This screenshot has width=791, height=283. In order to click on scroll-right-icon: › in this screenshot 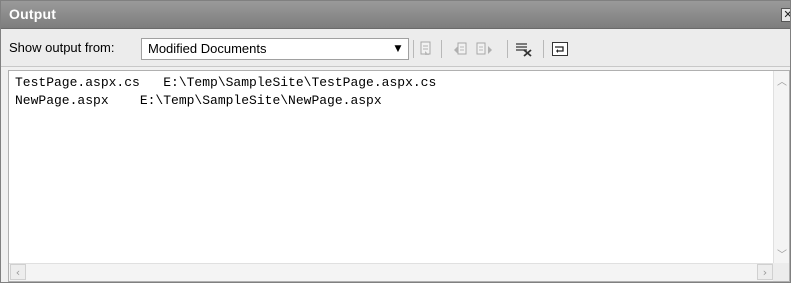, I will do `click(765, 272)`.